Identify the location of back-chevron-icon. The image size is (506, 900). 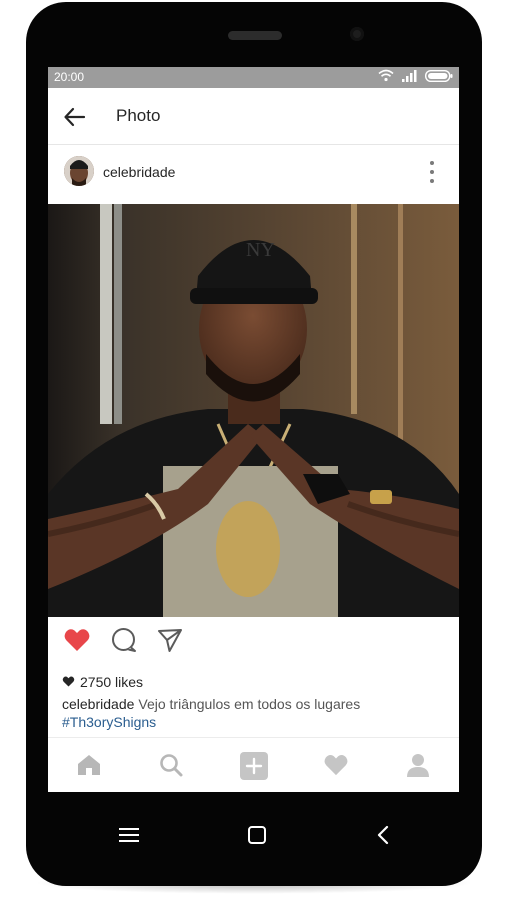
(384, 835).